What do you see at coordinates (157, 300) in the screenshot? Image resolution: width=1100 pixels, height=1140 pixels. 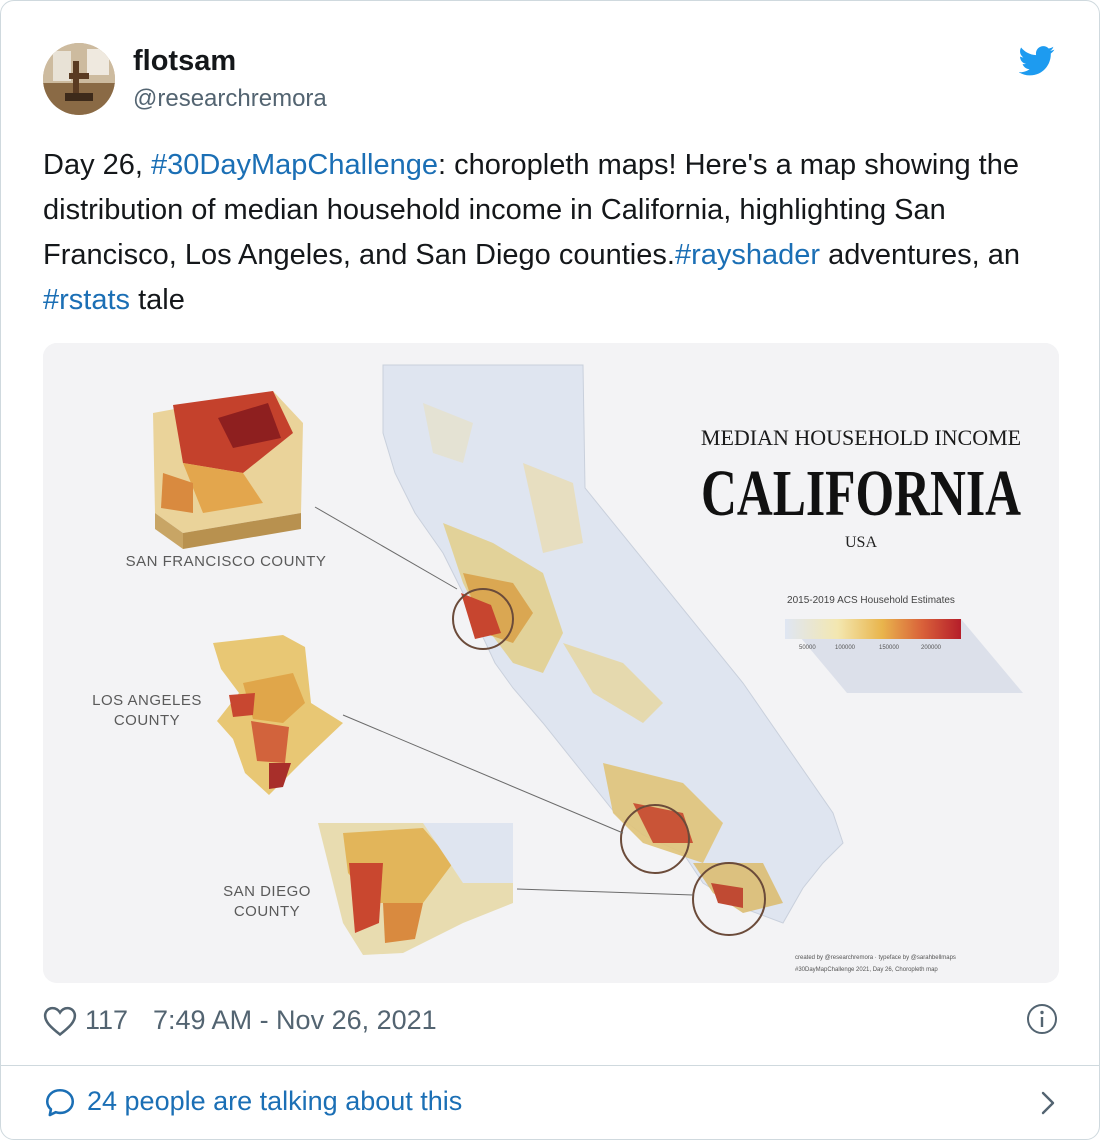 I see `tweet-text-segment: tale` at bounding box center [157, 300].